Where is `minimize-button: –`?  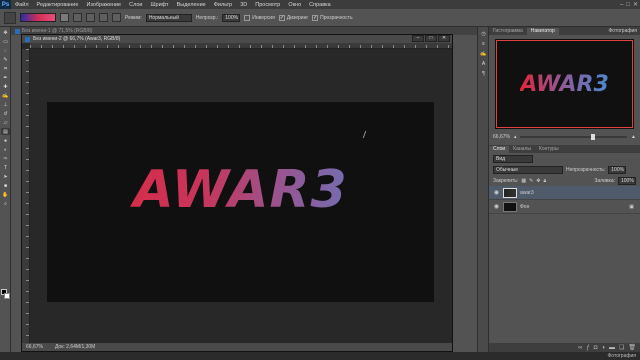 minimize-button: – is located at coordinates (621, 5).